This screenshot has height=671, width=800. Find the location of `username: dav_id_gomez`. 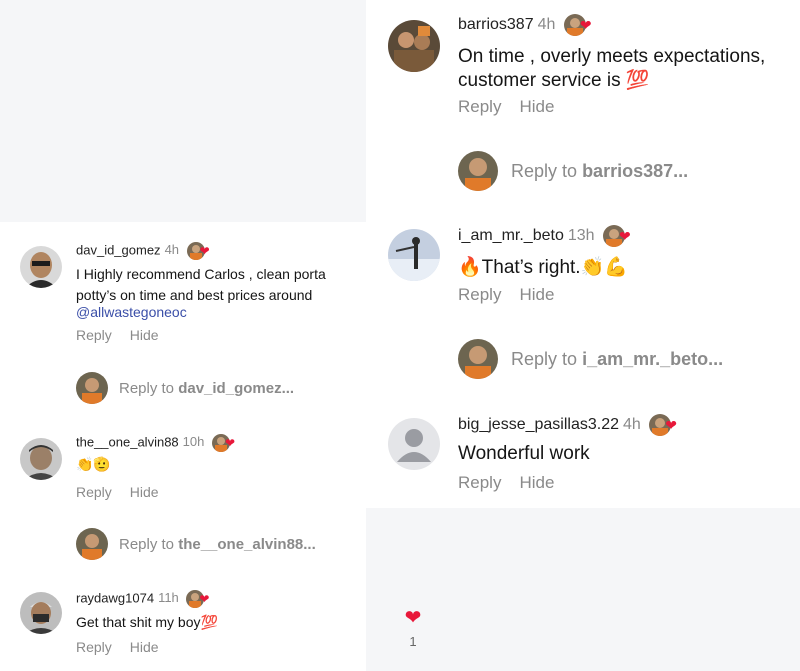

username: dav_id_gomez is located at coordinates (118, 249).